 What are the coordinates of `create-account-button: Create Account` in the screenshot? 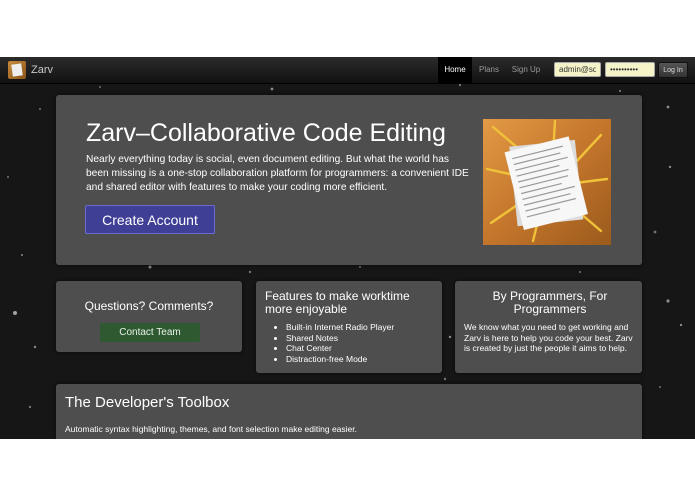 It's located at (150, 219).